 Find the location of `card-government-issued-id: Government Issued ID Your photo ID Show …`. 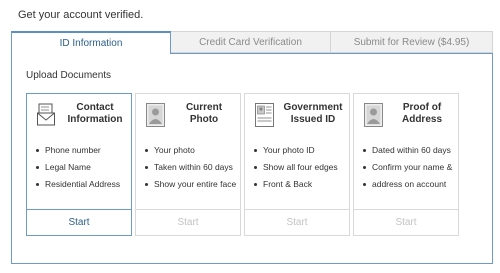

card-government-issued-id: Government Issued ID Your photo ID Show … is located at coordinates (297, 164).